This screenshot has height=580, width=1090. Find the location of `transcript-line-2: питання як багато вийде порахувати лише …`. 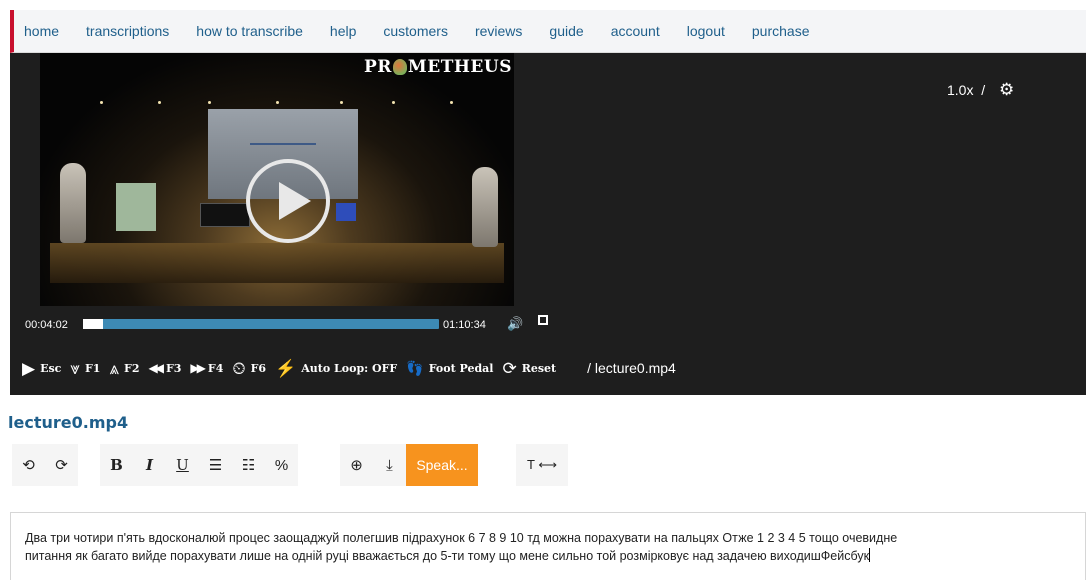

transcript-line-2: питання як багато вийде порахувати лише … is located at coordinates (547, 556).